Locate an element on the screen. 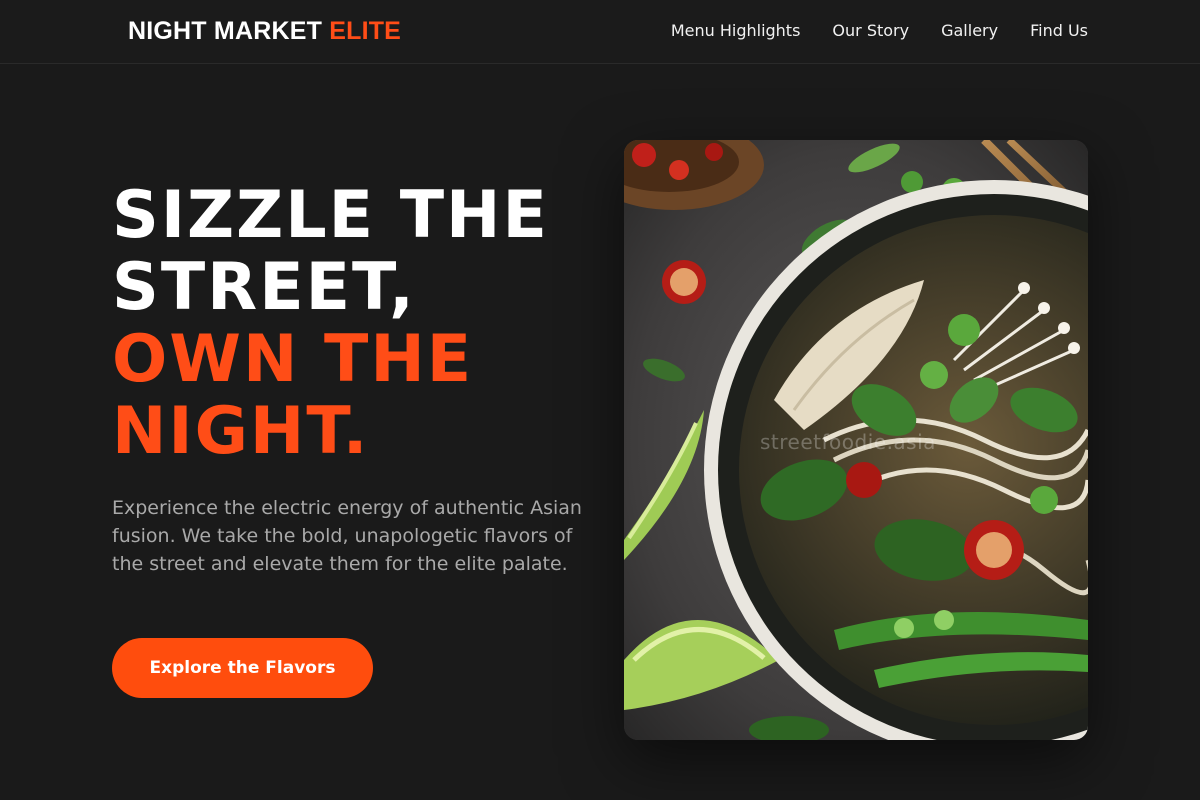  nav-link-gallery: Gallery is located at coordinates (969, 31).